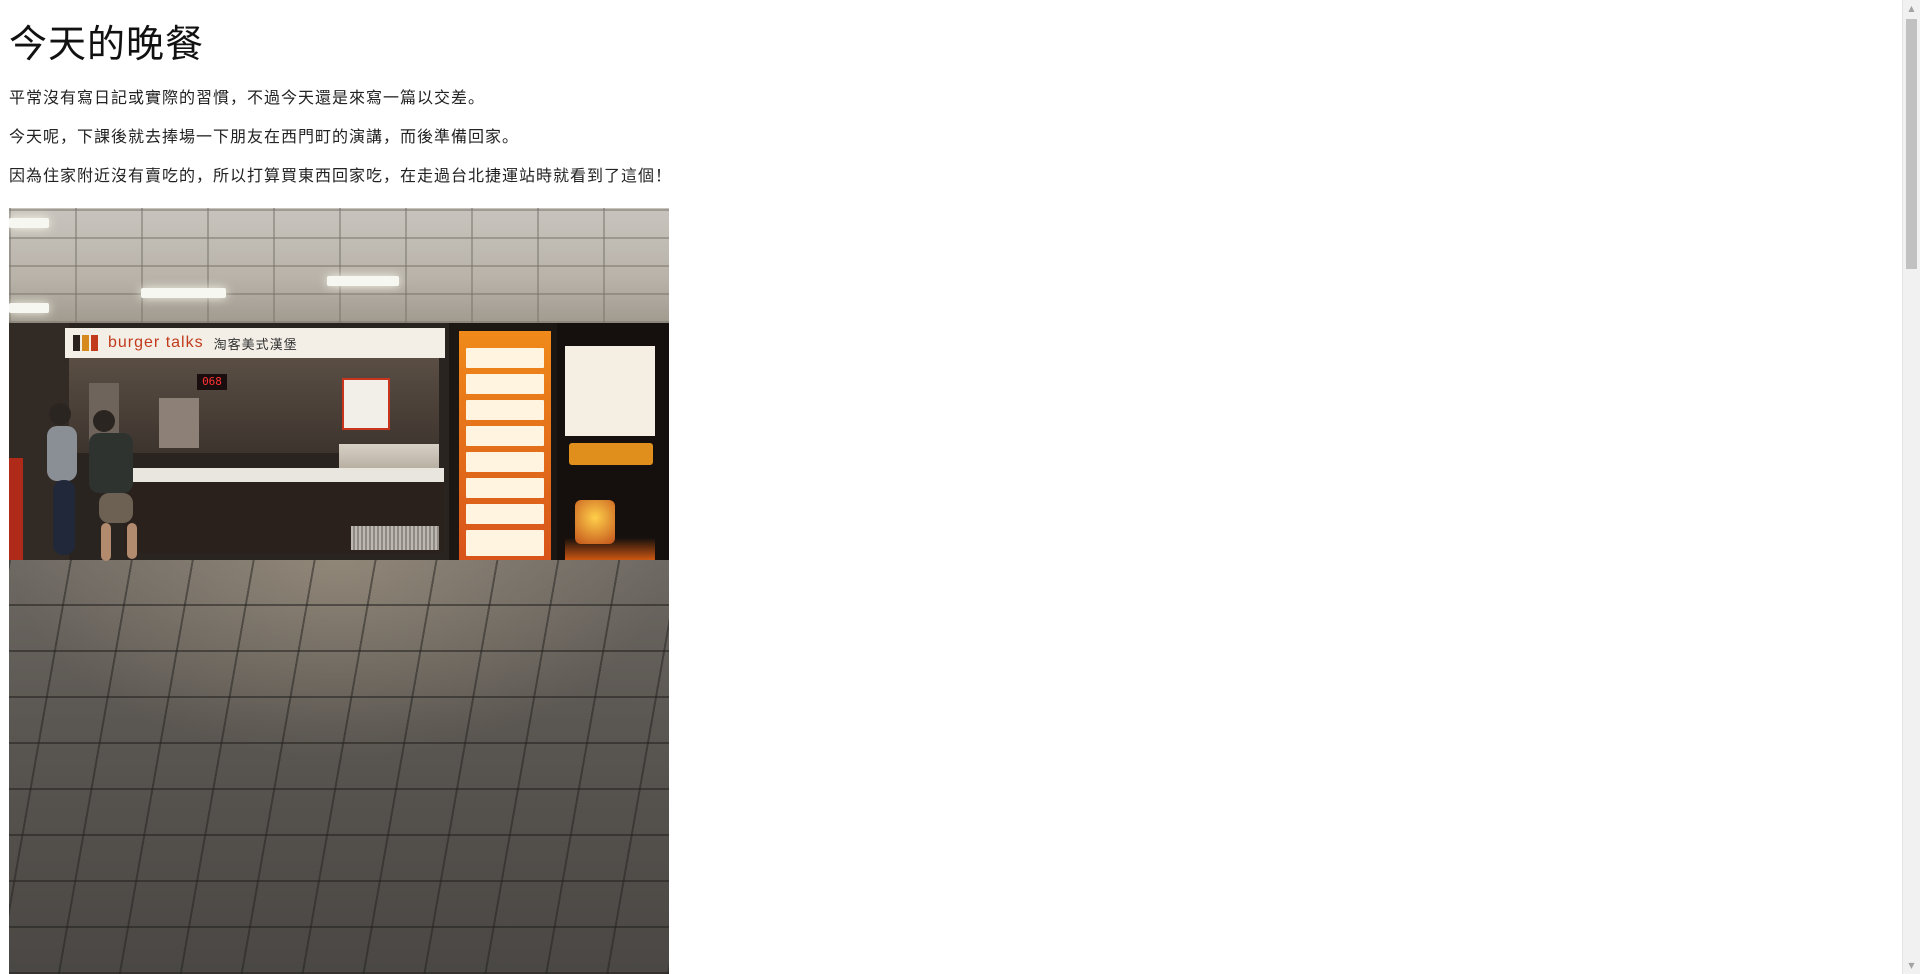 The image size is (1920, 974). Describe the element at coordinates (341, 175) in the screenshot. I see `paragraph-3: 因為住家附近沒有賣吃的，所以打算買東西回家吃，在走過台北捷運站時就看到了這個！` at that location.